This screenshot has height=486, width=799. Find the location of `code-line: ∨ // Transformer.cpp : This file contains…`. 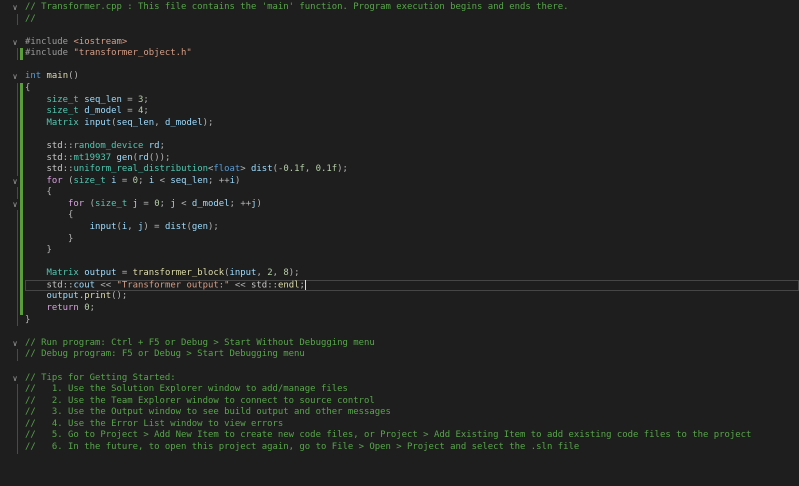

code-line: ∨ // Transformer.cpp : This file contains… is located at coordinates (399, 8).